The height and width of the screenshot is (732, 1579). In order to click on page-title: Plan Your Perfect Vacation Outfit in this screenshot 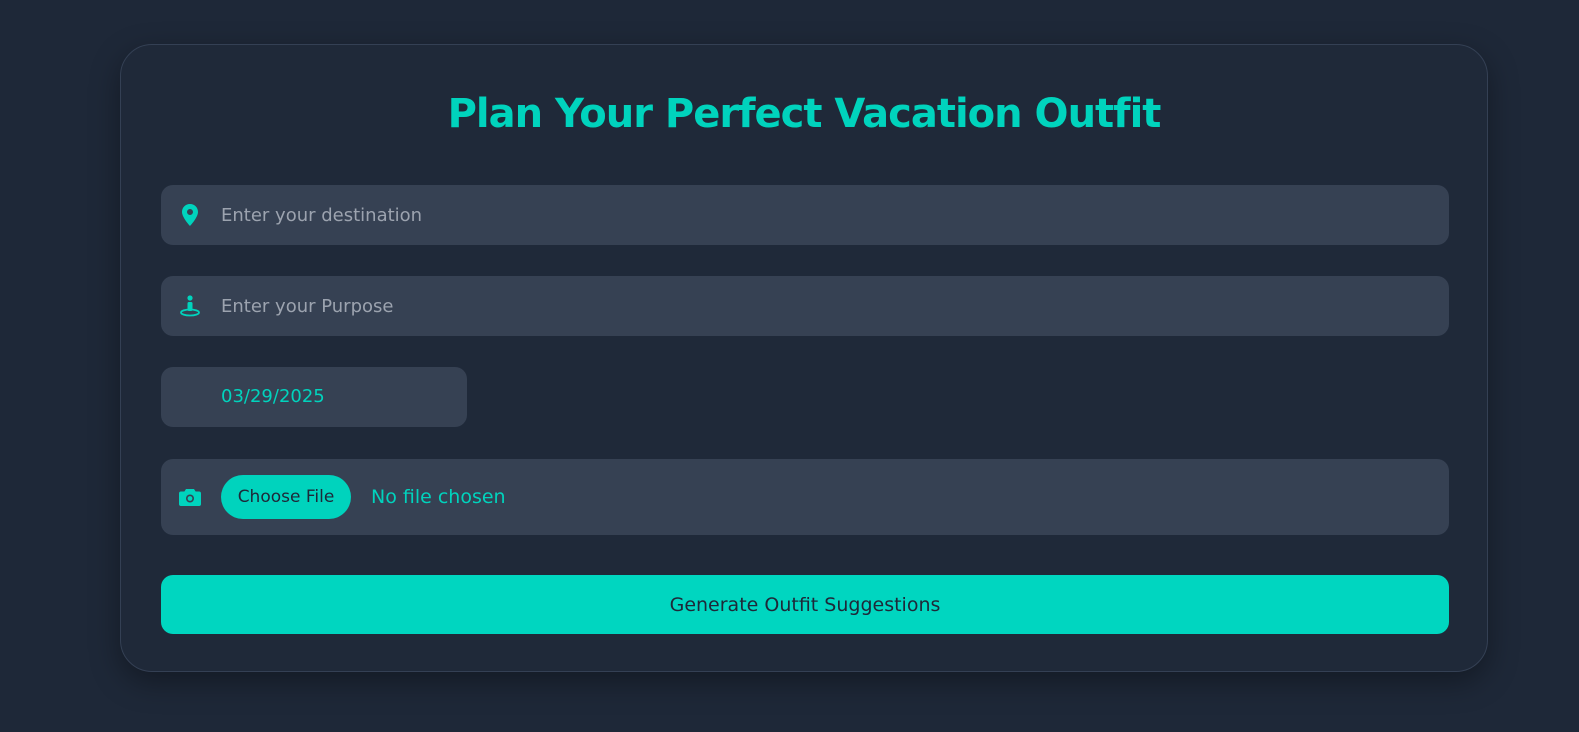, I will do `click(804, 114)`.